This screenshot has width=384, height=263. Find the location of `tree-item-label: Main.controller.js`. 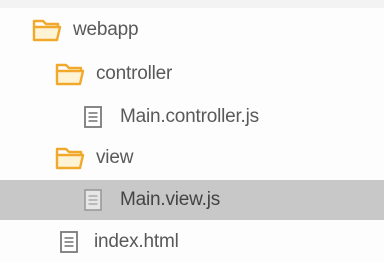

tree-item-label: Main.controller.js is located at coordinates (189, 116).